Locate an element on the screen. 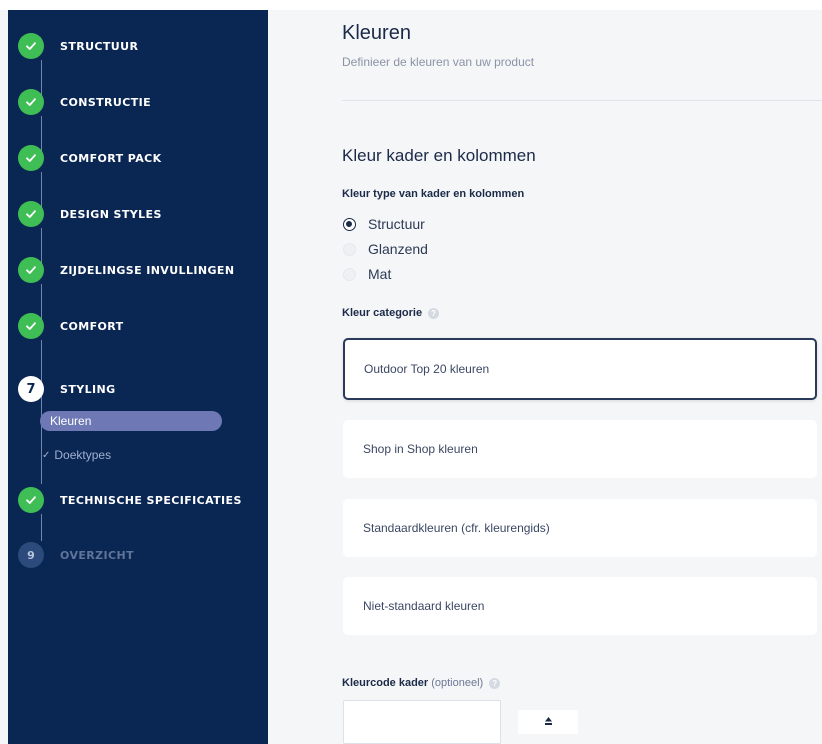 The height and width of the screenshot is (744, 822). colorcode-label: Kleurcode kader (optioneel) ? is located at coordinates (421, 683).